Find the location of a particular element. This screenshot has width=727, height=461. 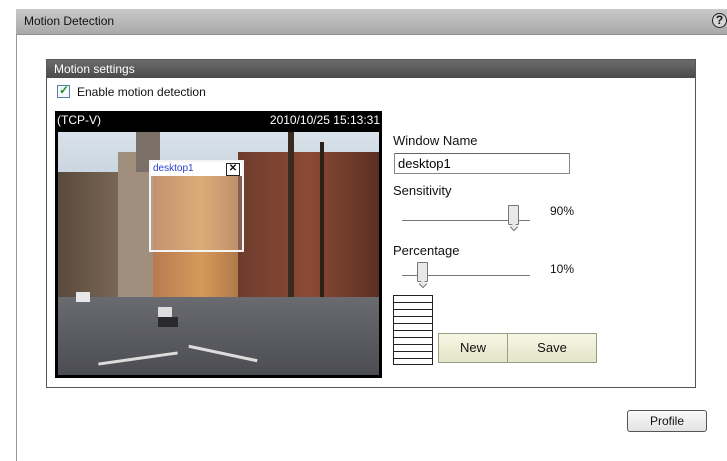

check-icon: ✓ is located at coordinates (64, 90).